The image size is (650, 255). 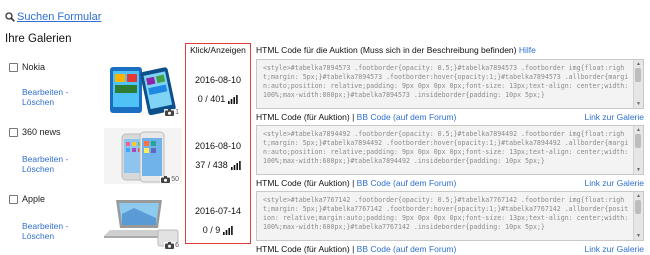 I want to click on search-form-label: Suchen Formular, so click(x=59, y=17).